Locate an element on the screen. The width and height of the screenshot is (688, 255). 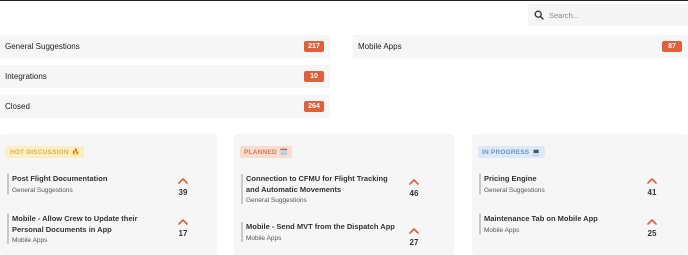
laptop-icon: 💻 is located at coordinates (536, 152).